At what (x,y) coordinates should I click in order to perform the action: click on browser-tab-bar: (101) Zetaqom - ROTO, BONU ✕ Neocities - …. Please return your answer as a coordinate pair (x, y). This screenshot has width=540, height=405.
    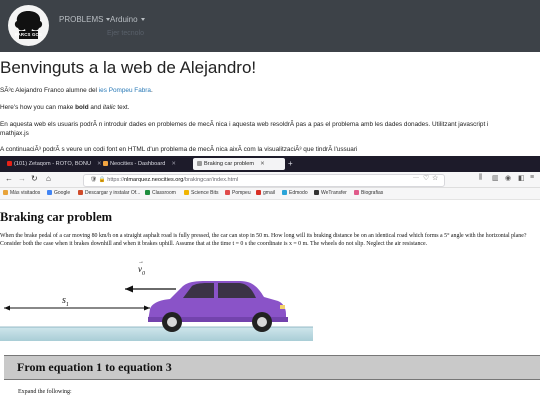
    Looking at the image, I should click on (270, 164).